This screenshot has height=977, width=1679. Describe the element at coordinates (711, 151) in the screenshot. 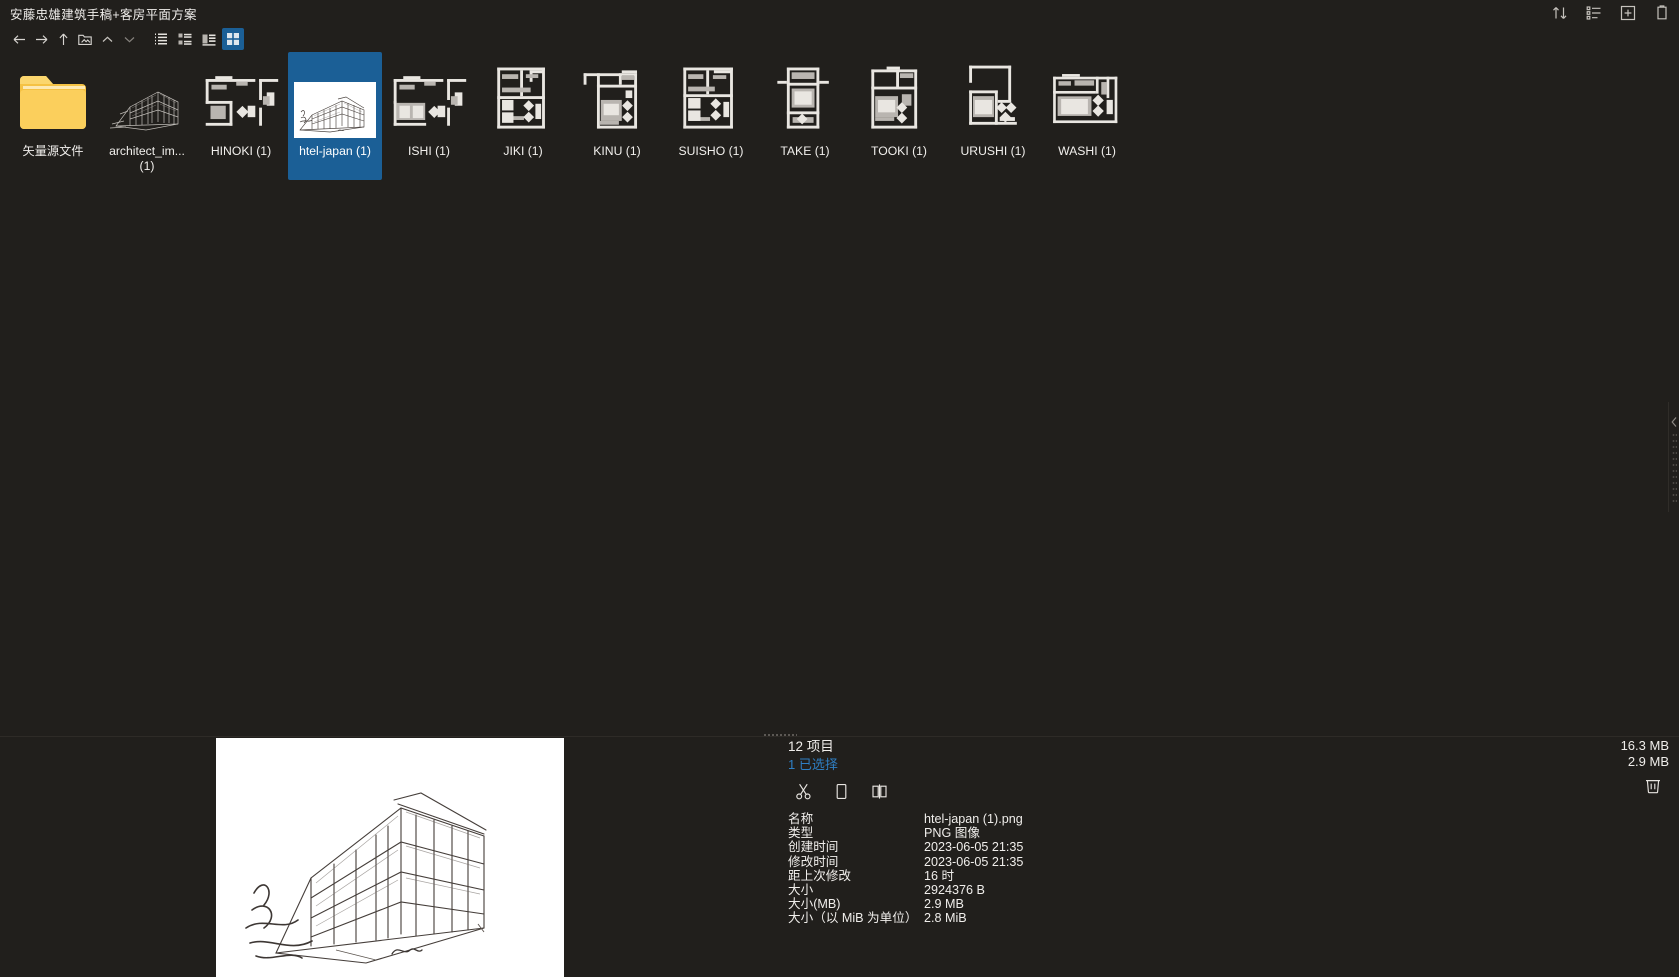

I see `grid-item-label: SUISHO (1)` at that location.